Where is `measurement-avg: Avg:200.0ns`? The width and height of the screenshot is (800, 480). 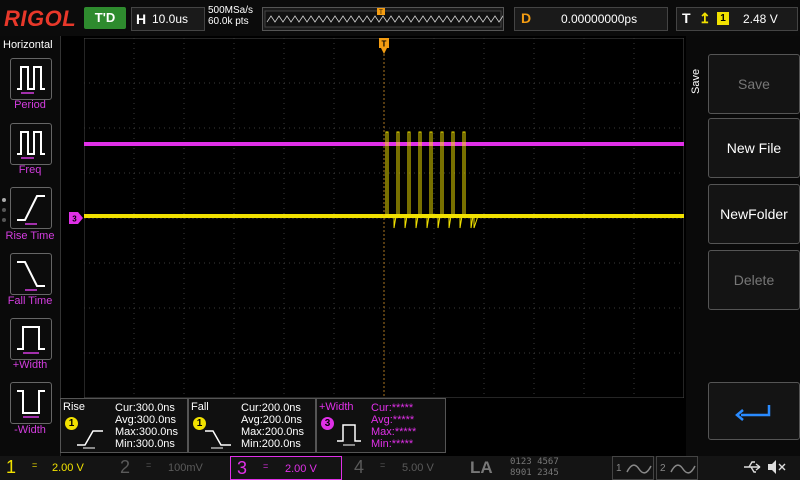 measurement-avg: Avg:200.0ns is located at coordinates (271, 420).